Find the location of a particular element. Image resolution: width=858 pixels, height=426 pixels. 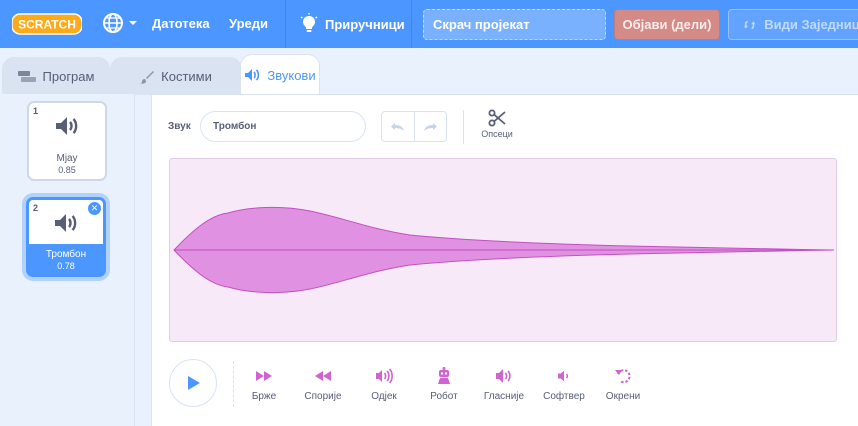

effect-label: Софтвер is located at coordinates (564, 396).